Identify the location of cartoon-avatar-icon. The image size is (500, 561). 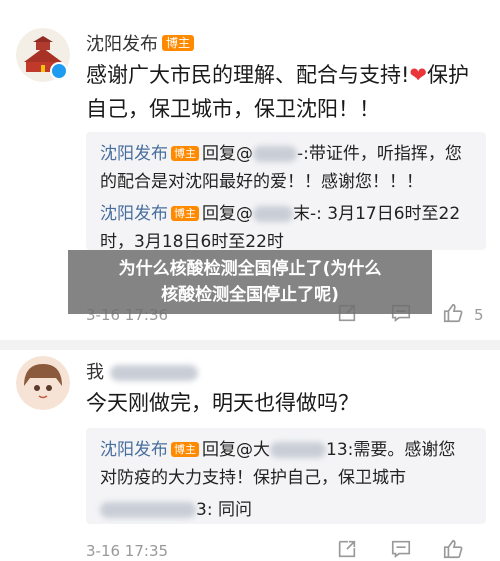
(43, 383).